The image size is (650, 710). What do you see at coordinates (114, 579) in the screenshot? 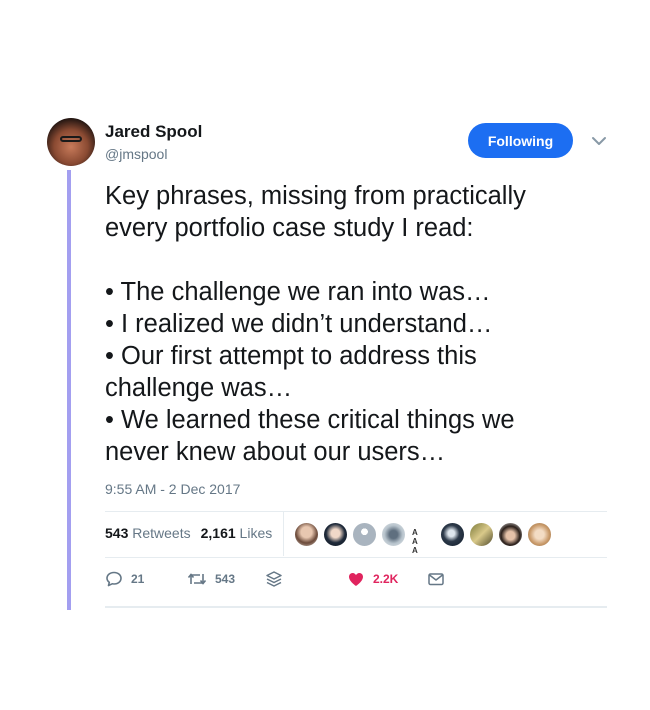
I see `reply-icon` at bounding box center [114, 579].